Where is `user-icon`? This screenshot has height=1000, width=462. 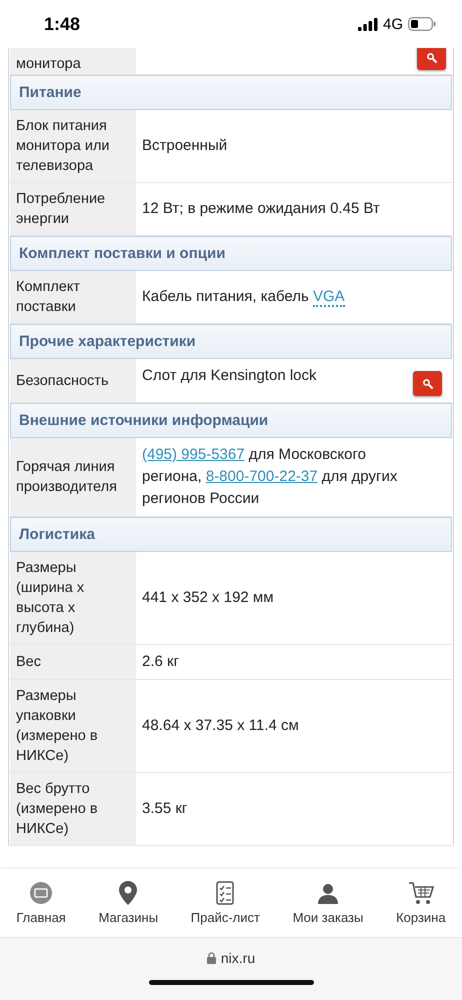
user-icon is located at coordinates (328, 893).